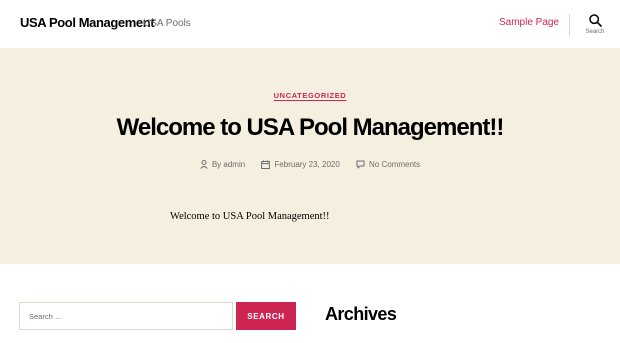  Describe the element at coordinates (87, 22) in the screenshot. I see `site-title: USA Pool Management` at that location.